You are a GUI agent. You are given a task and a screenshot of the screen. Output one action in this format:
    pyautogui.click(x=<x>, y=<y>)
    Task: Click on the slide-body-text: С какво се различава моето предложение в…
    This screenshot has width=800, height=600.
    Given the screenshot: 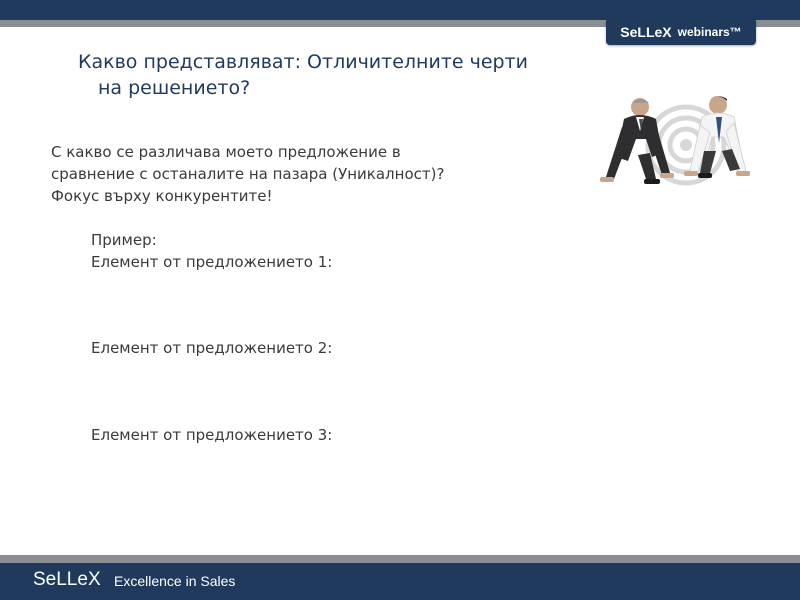 What is the action you would take?
    pyautogui.click(x=301, y=174)
    